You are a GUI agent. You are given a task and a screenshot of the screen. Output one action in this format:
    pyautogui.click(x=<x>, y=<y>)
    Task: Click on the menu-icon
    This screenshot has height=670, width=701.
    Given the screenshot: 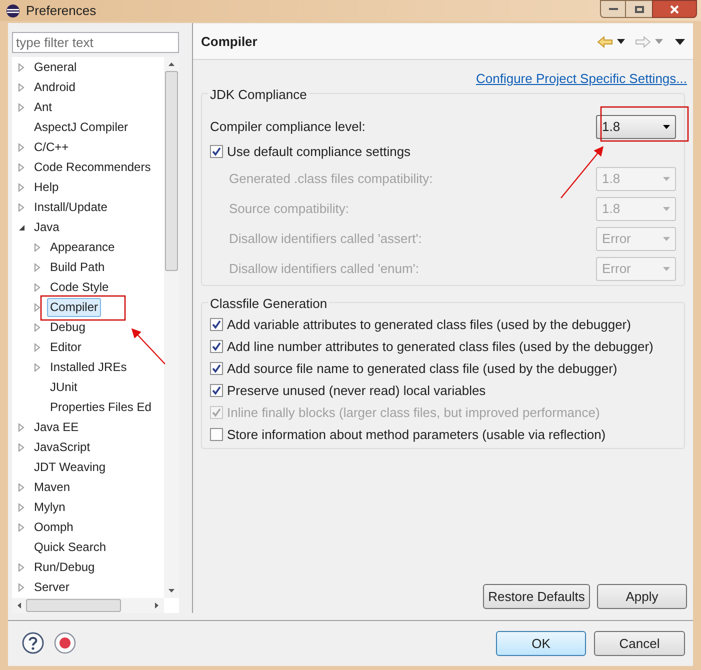 What is the action you would take?
    pyautogui.click(x=680, y=41)
    